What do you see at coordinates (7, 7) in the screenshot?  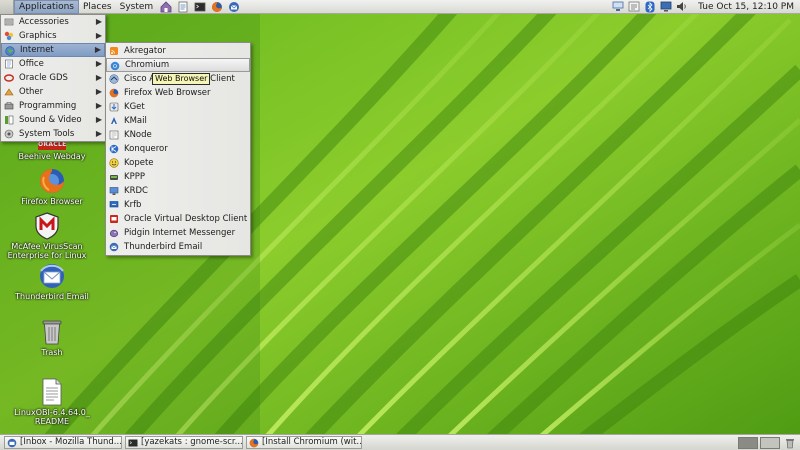 I see `panel-handle` at bounding box center [7, 7].